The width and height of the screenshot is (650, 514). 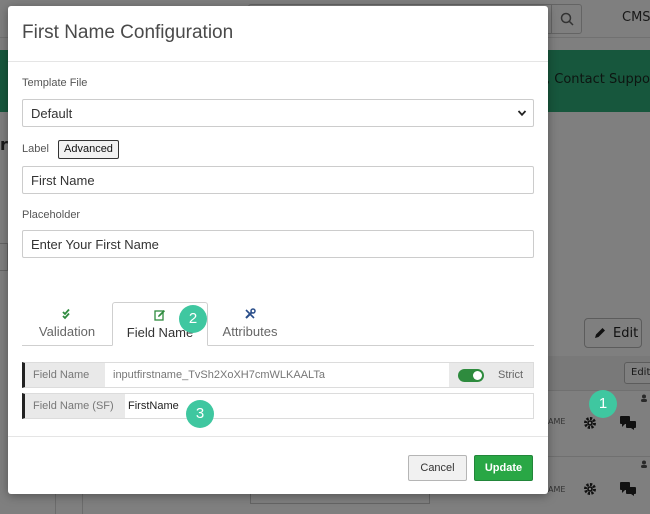 What do you see at coordinates (522, 113) in the screenshot?
I see `chevron-down-icon` at bounding box center [522, 113].